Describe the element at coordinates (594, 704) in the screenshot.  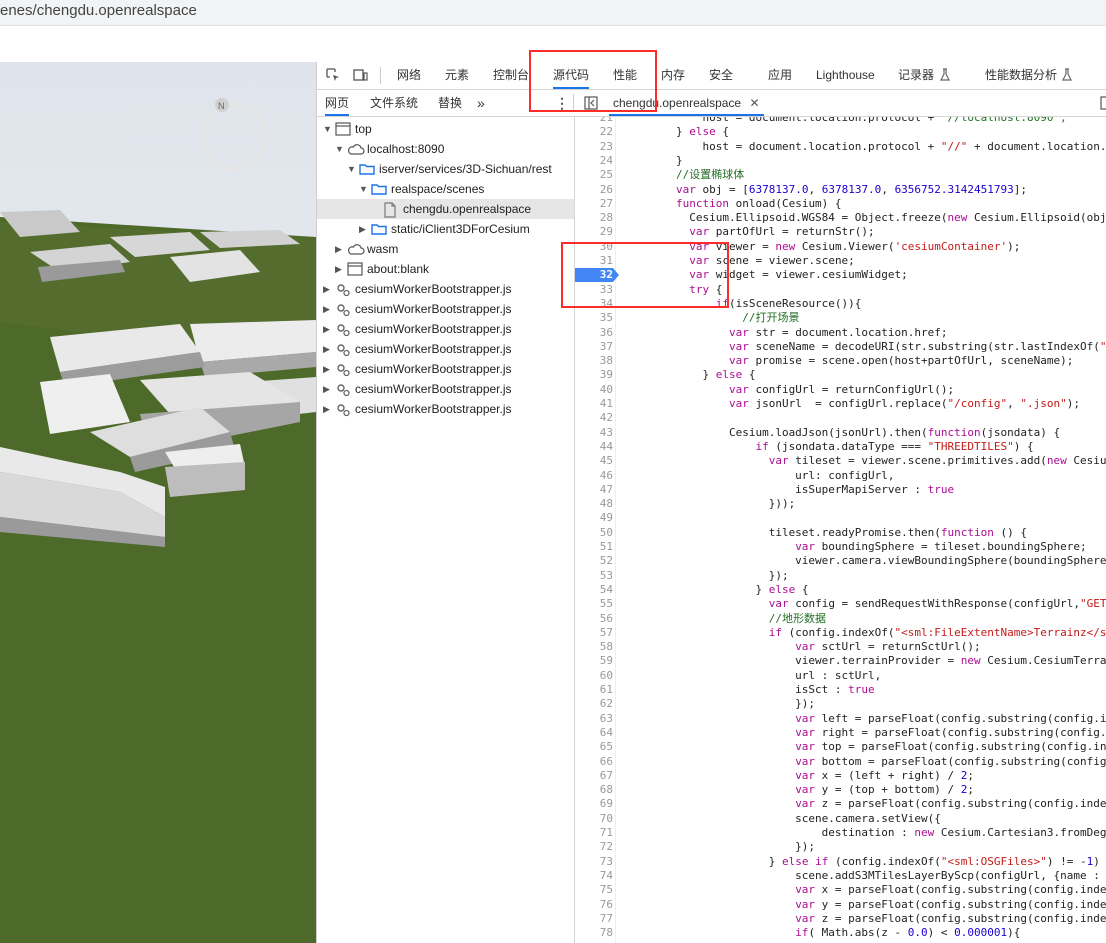
I see `line-number: 62` at that location.